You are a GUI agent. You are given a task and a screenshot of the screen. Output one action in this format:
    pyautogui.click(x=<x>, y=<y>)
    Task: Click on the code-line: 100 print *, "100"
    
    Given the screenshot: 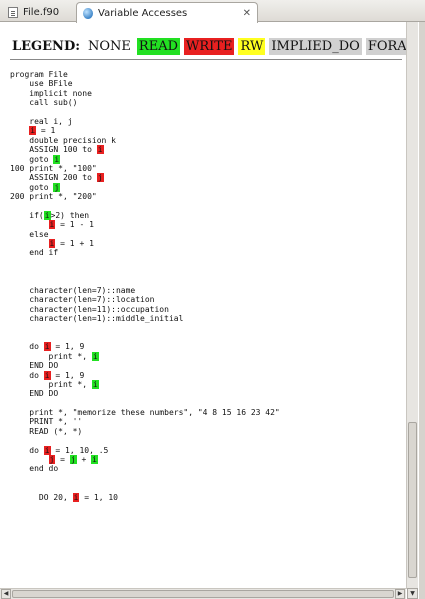 What is the action you would take?
    pyautogui.click(x=205, y=168)
    